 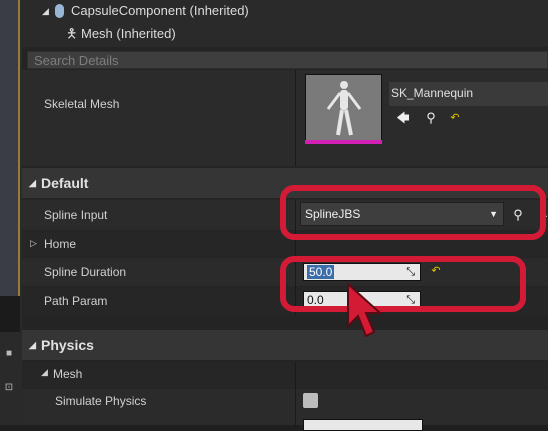 I want to click on category-physics-title: Physics, so click(x=67, y=345).